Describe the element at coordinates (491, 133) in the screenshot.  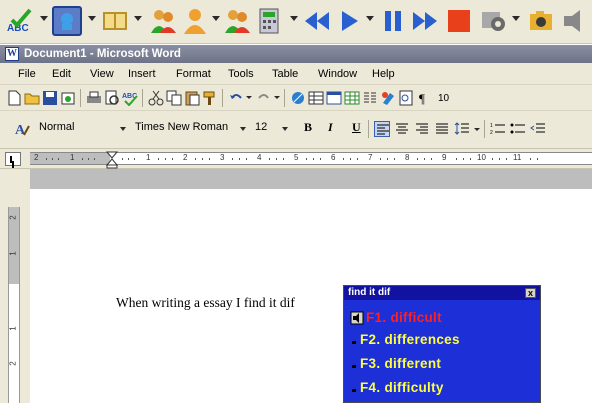
I see `svg-text: 2` at that location.